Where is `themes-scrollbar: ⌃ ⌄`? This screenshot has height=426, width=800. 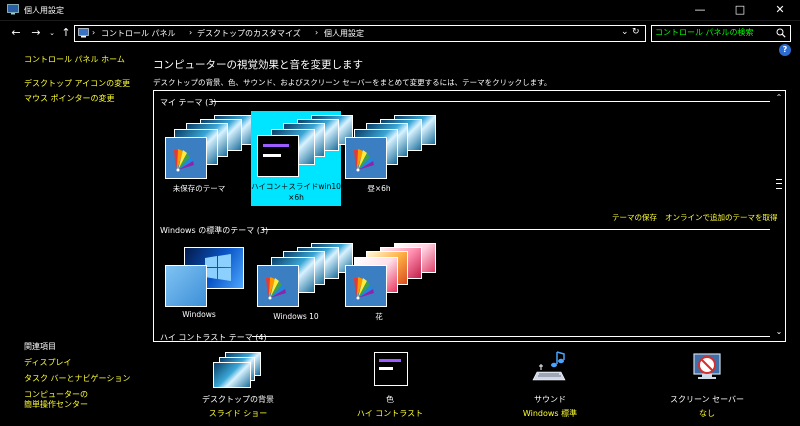 themes-scrollbar: ⌃ ⌄ is located at coordinates (779, 215).